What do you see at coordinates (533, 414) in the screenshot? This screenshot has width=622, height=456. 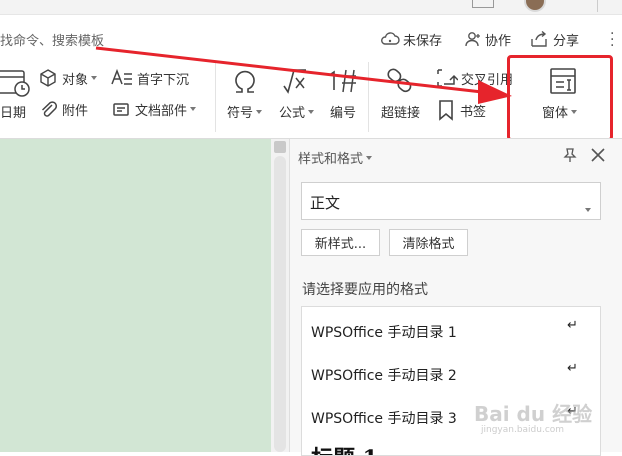 I see `watermark-logo: Bai du 经验` at bounding box center [533, 414].